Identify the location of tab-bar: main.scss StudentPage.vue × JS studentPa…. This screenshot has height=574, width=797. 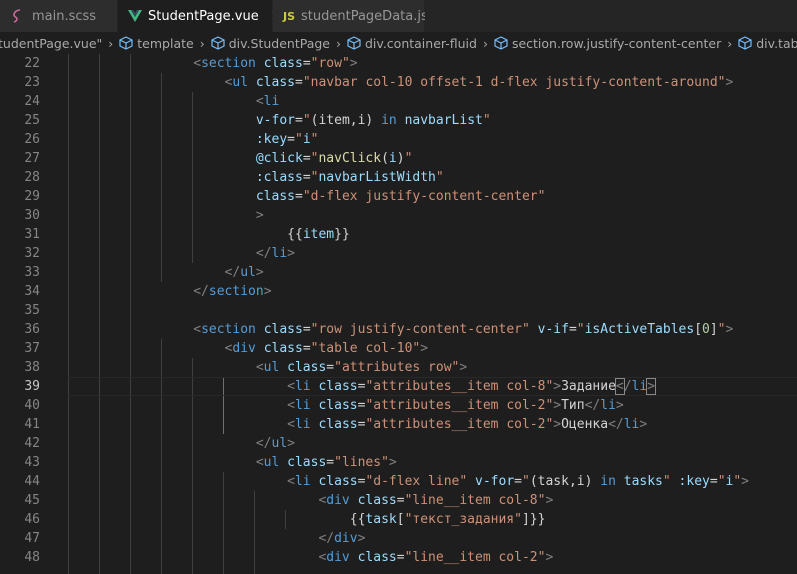
(398, 16).